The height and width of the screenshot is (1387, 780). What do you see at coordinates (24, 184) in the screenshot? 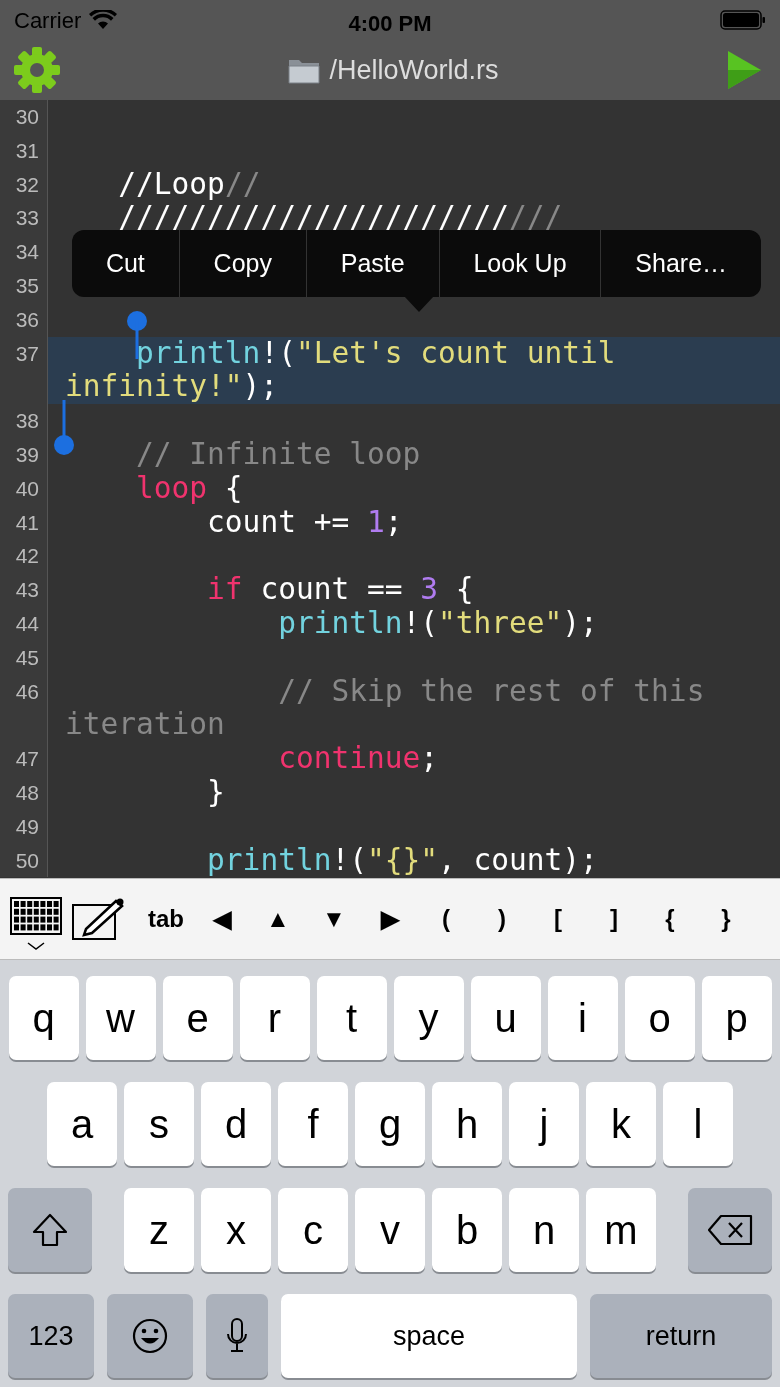
I see `line-number: 32` at bounding box center [24, 184].